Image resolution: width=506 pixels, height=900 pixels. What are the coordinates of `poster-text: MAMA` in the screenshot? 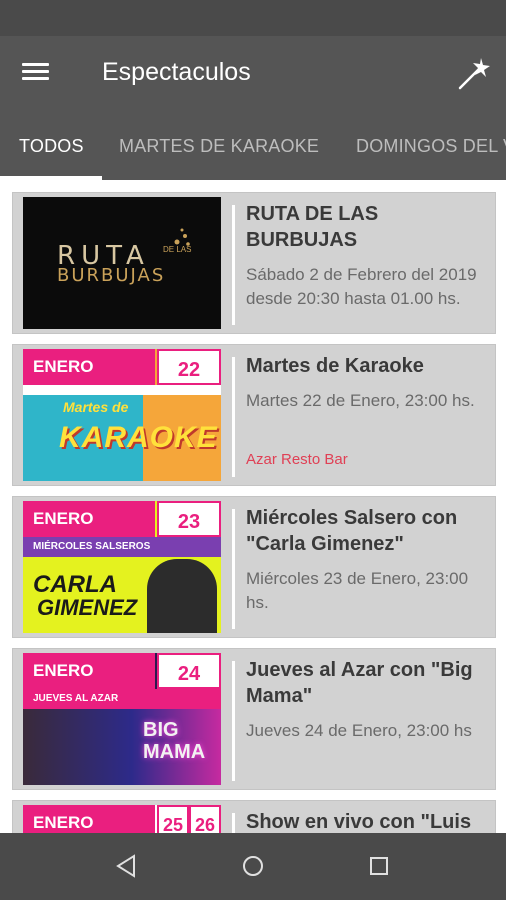 It's located at (174, 752).